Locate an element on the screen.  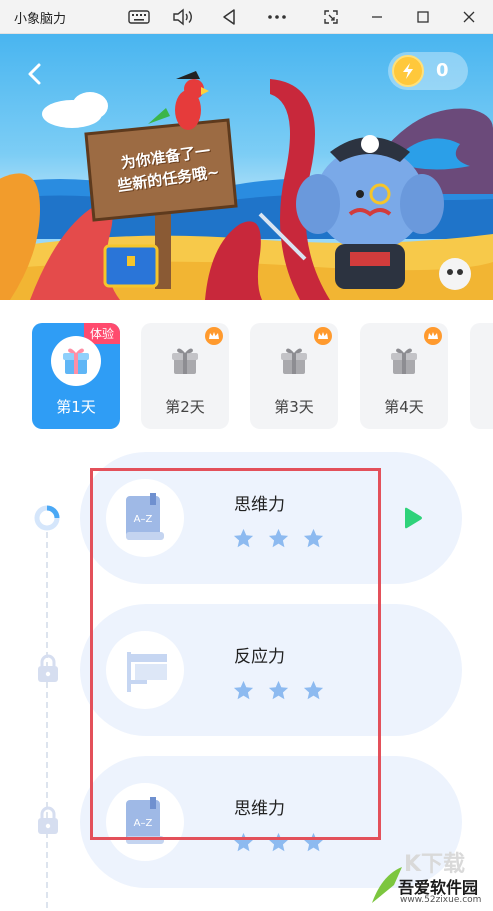
close-icon is located at coordinates (469, 17).